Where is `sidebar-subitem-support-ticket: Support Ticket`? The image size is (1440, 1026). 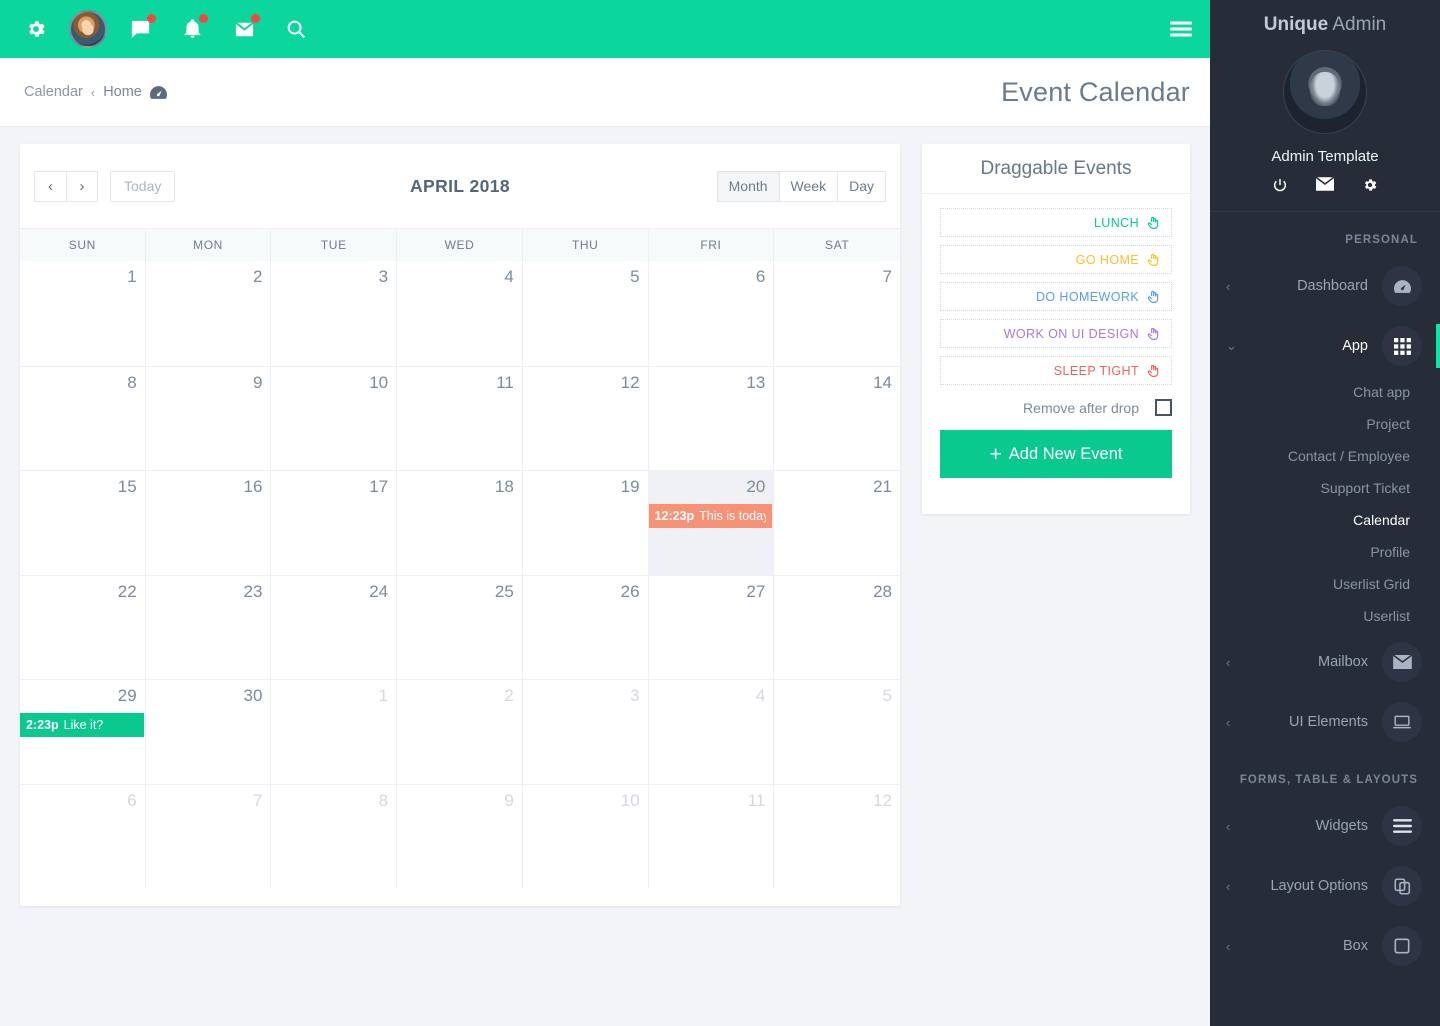 sidebar-subitem-support-ticket: Support Ticket is located at coordinates (1325, 488).